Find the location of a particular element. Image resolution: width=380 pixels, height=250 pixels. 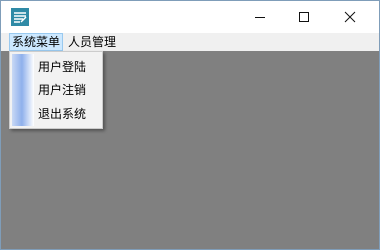

dropdown-gutter is located at coordinates (23, 90).